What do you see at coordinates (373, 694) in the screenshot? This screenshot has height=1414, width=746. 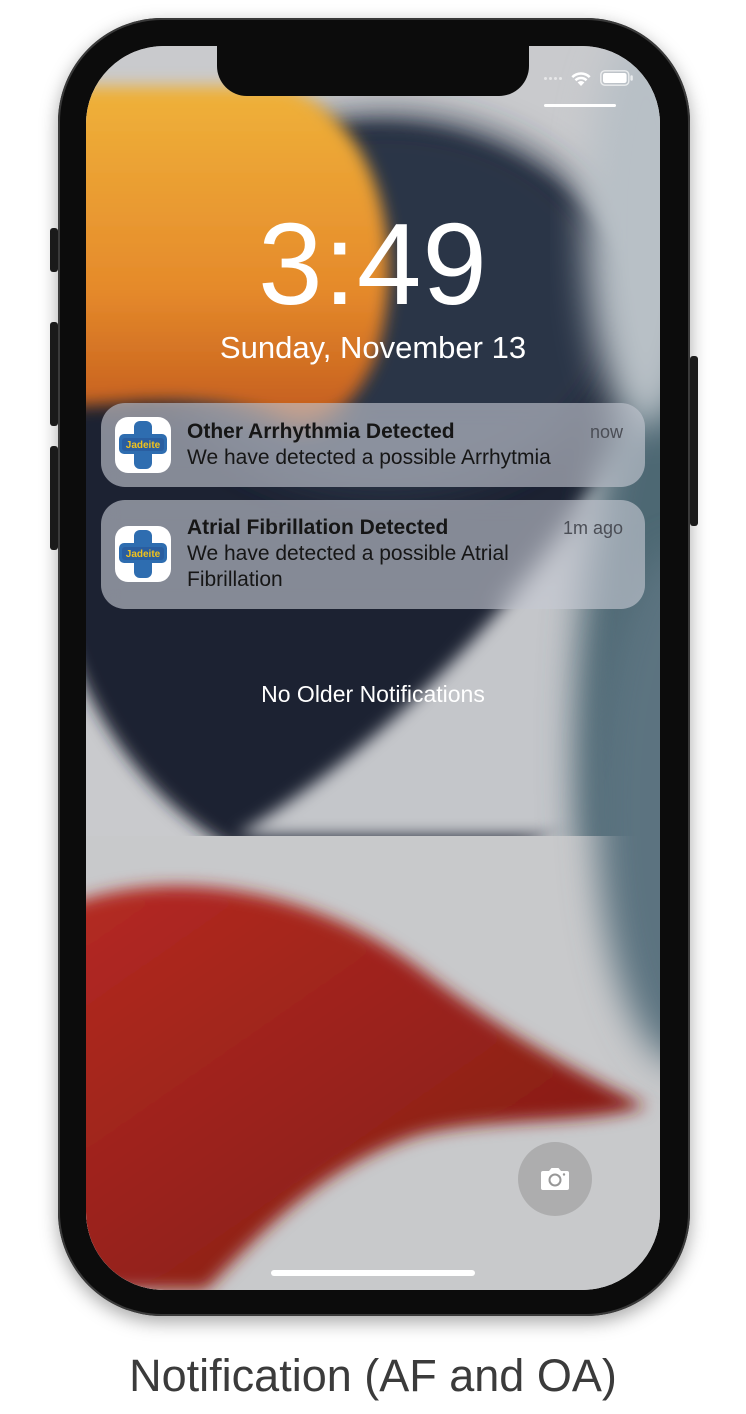 I see `no-older-notifications-label: No Older Notifications` at bounding box center [373, 694].